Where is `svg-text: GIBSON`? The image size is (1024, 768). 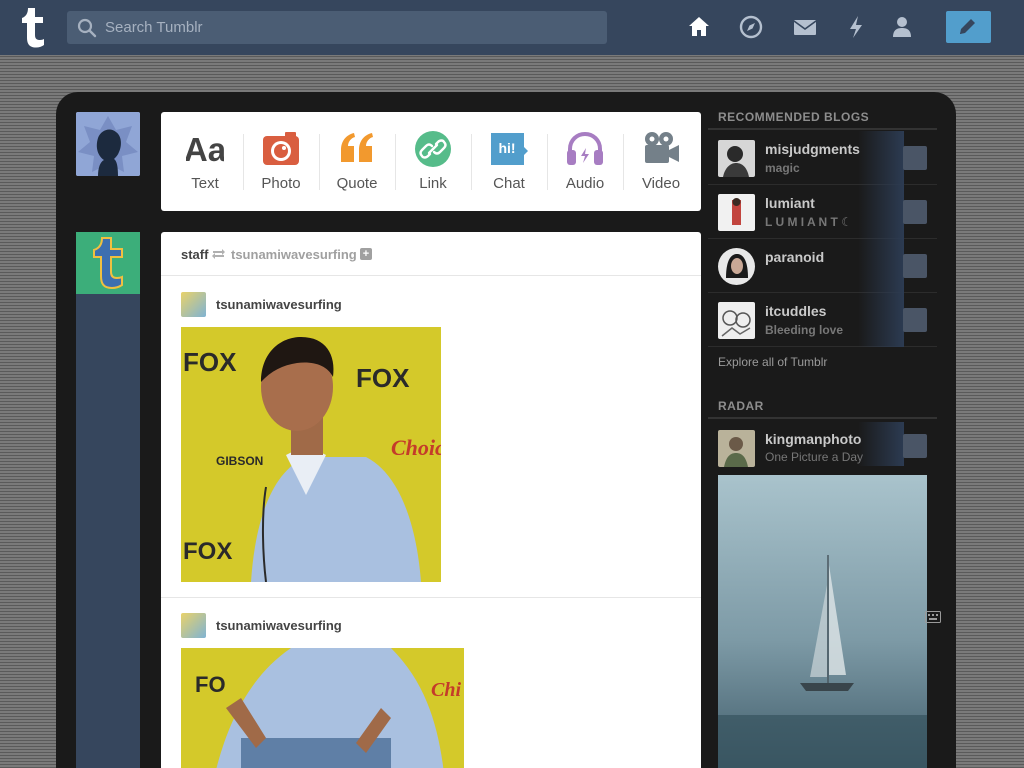
svg-text: GIBSON is located at coordinates (239, 461).